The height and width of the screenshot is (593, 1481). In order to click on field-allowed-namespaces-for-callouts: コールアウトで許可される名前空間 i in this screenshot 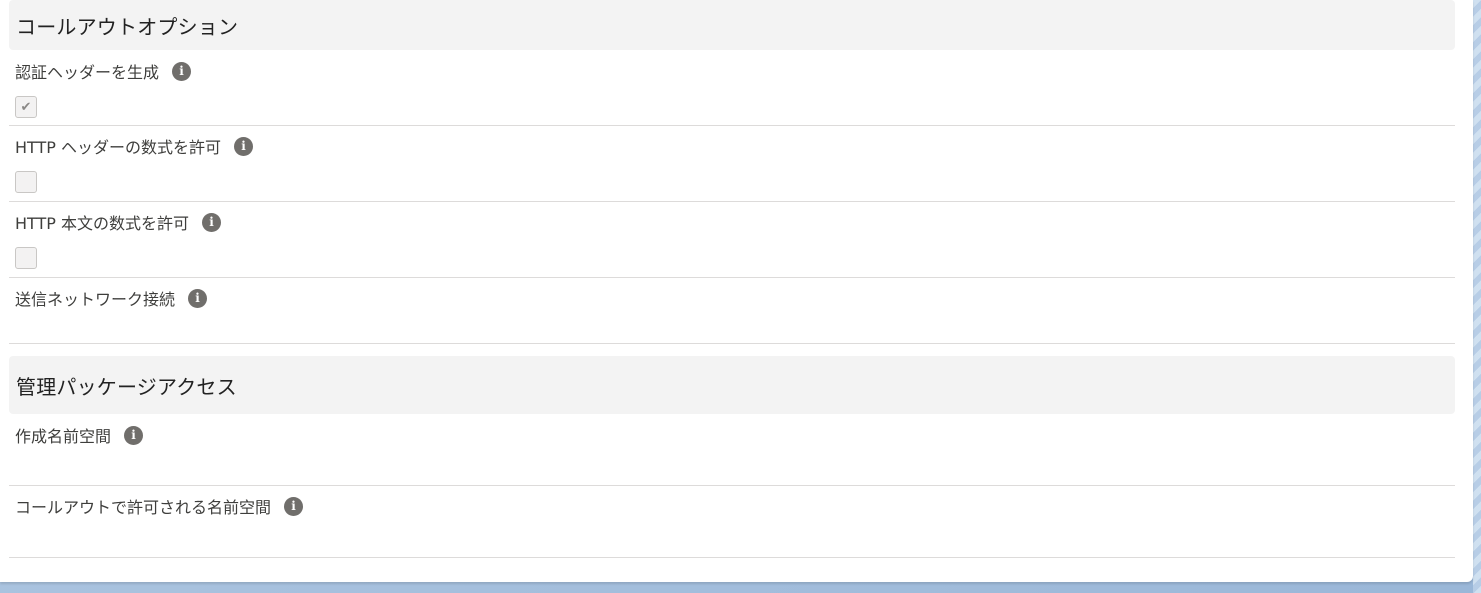, I will do `click(732, 522)`.